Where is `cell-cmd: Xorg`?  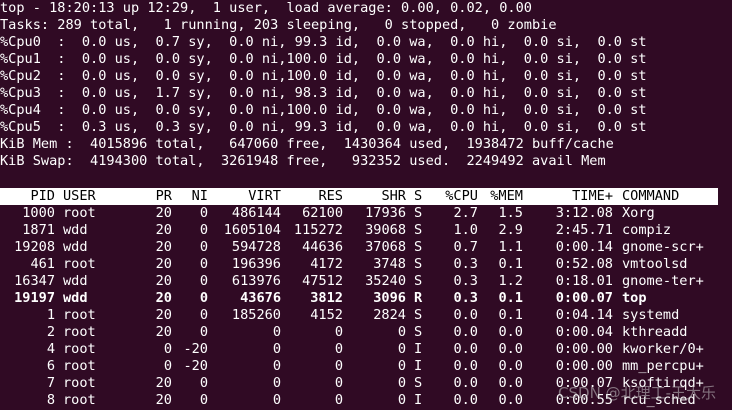
cell-cmd: Xorg is located at coordinates (638, 213).